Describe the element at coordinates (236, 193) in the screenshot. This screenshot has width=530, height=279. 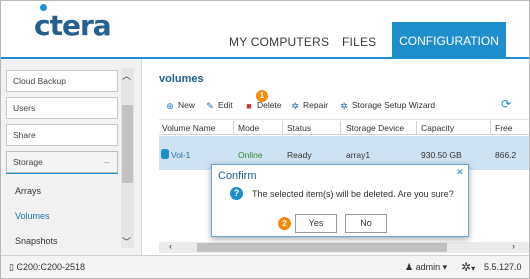
I see `question-icon: ?` at that location.